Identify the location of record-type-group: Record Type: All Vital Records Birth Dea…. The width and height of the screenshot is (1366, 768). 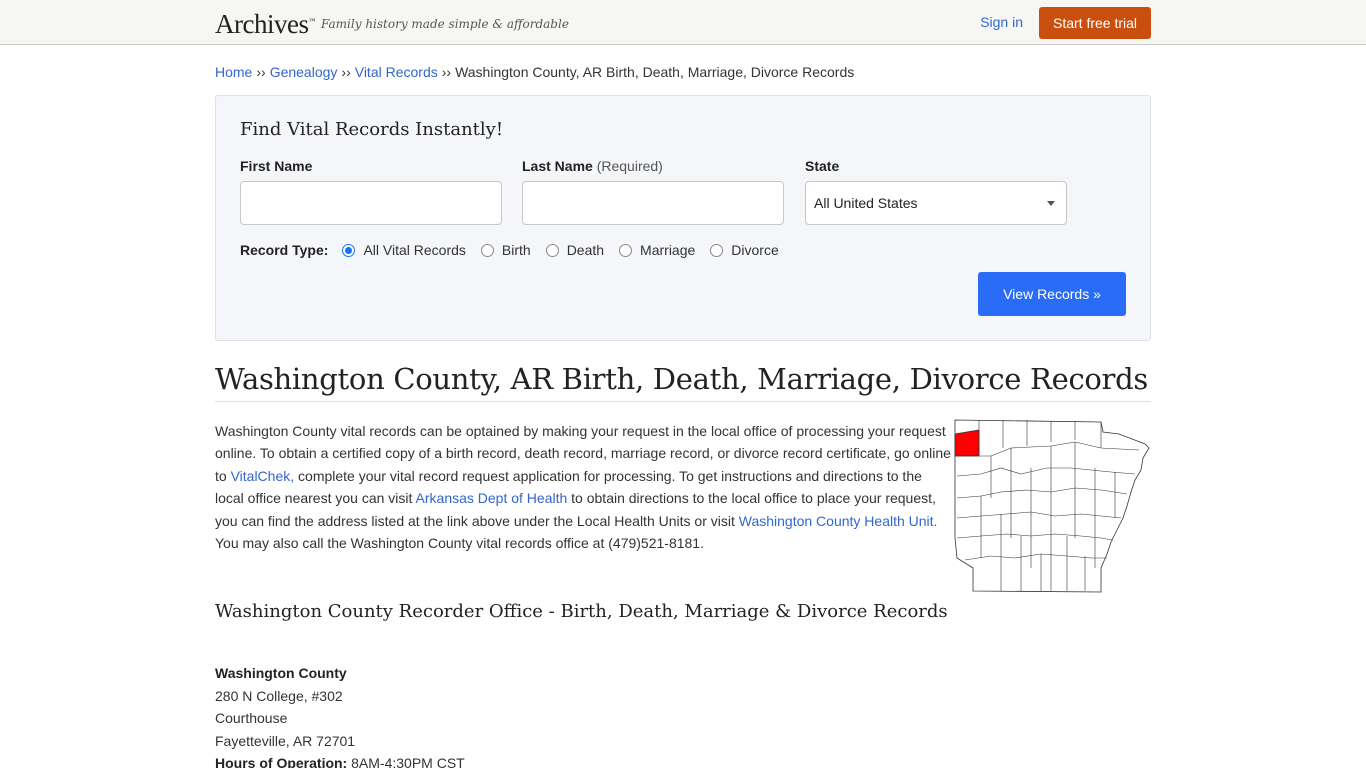
(517, 250).